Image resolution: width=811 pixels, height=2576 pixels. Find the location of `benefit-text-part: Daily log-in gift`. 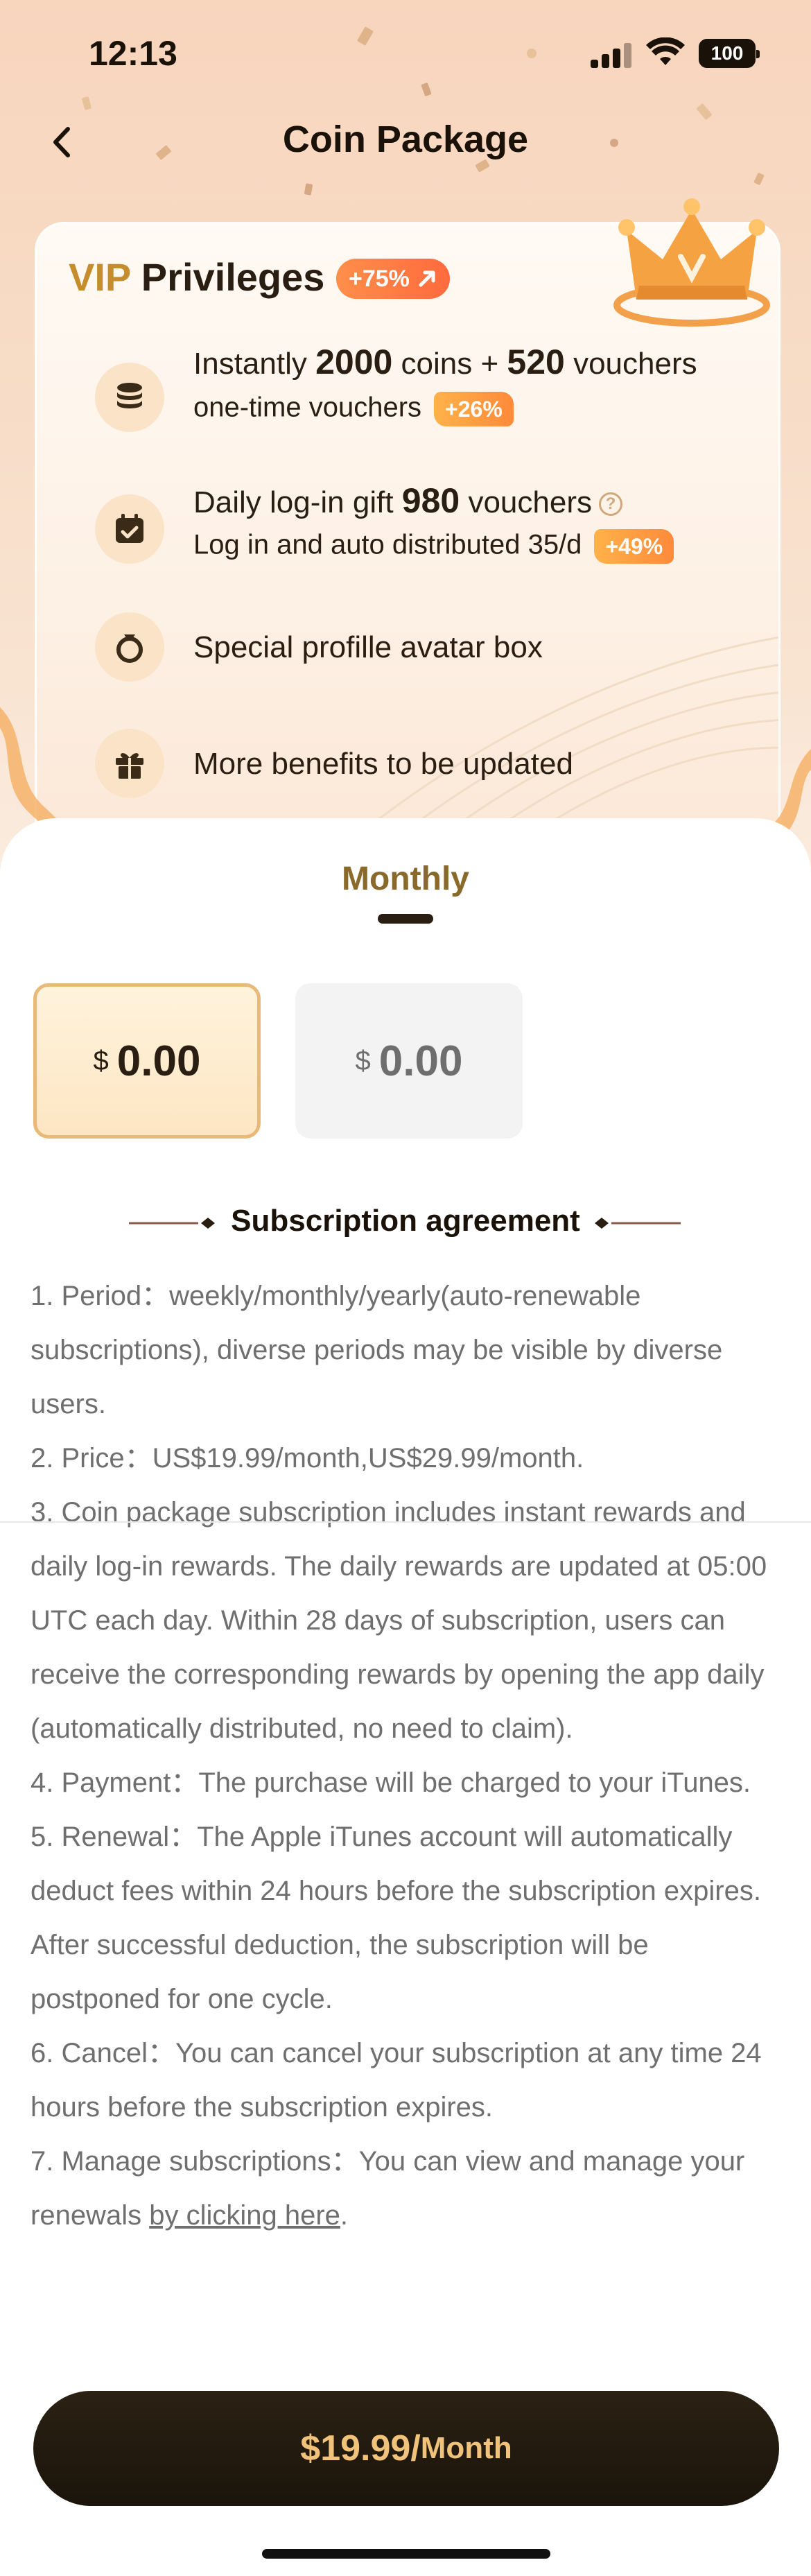

benefit-text-part: Daily log-in gift is located at coordinates (297, 502).